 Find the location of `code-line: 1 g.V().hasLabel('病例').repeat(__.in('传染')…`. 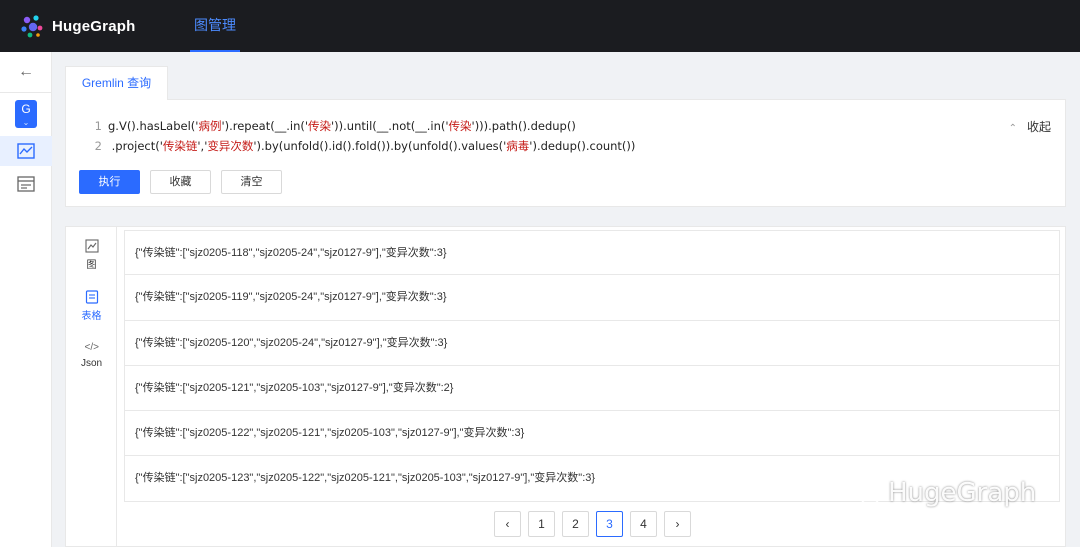

code-line: 1 g.V().hasLabel('病例').repeat(__.in('传染')… is located at coordinates (328, 126).